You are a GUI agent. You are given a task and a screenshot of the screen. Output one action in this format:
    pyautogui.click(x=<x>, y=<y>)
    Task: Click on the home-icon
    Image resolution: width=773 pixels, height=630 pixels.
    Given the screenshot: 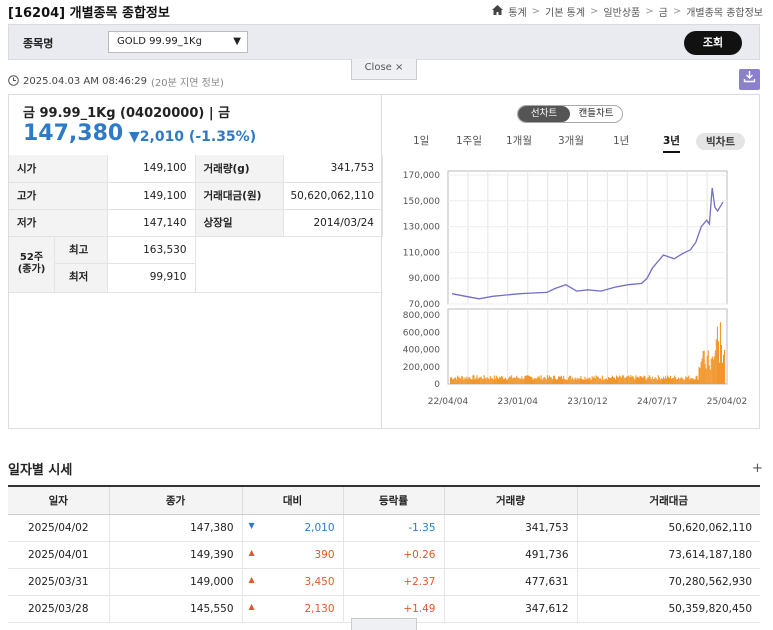 What is the action you would take?
    pyautogui.click(x=498, y=11)
    